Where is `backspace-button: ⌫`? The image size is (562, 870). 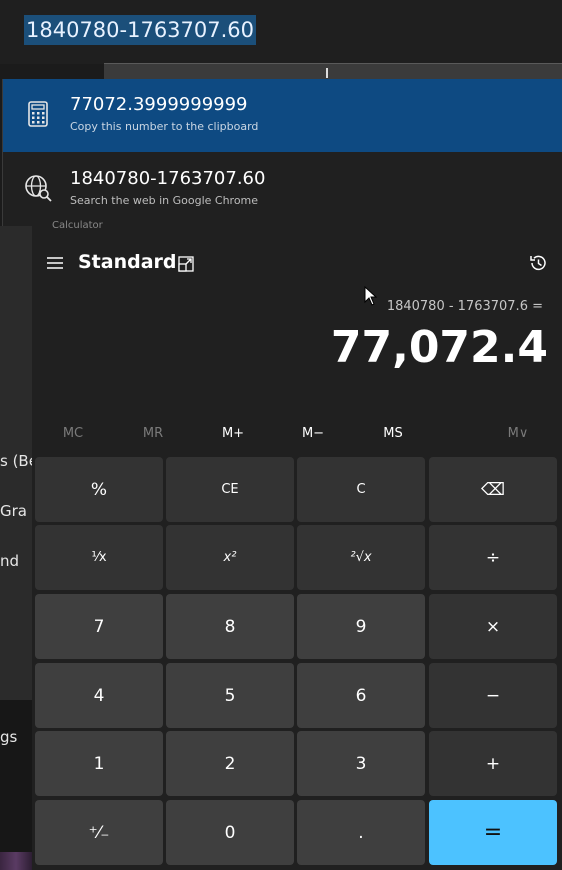
backspace-button: ⌫ is located at coordinates (493, 489).